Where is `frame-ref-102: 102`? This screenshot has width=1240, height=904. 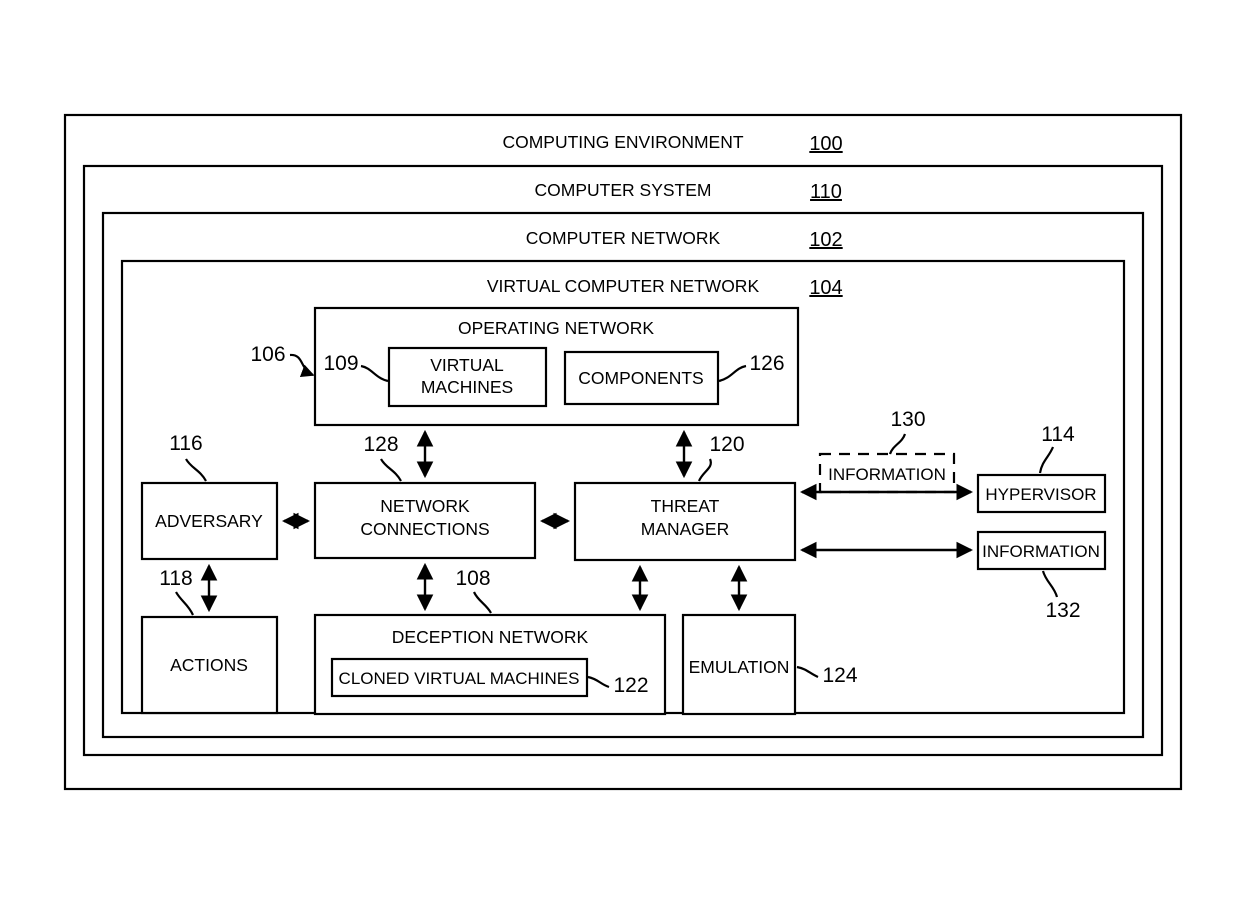
frame-ref-102: 102 is located at coordinates (825, 240).